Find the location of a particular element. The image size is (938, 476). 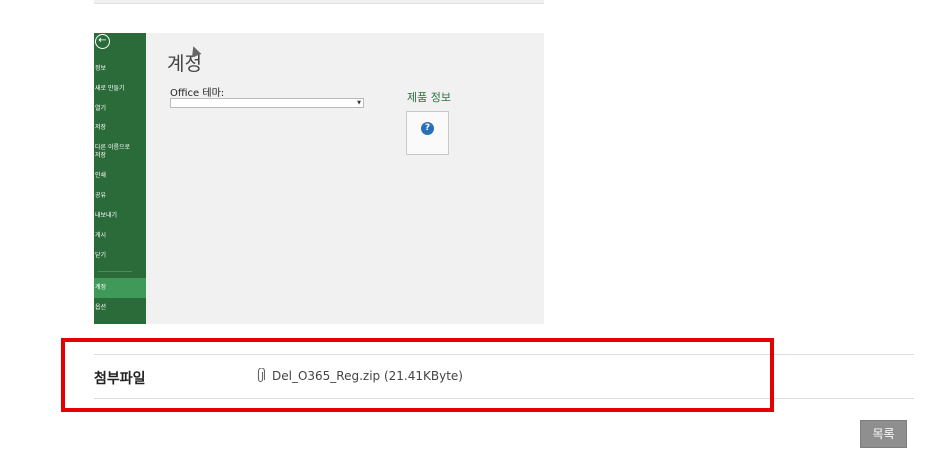

list-button: 목록 is located at coordinates (883, 434).